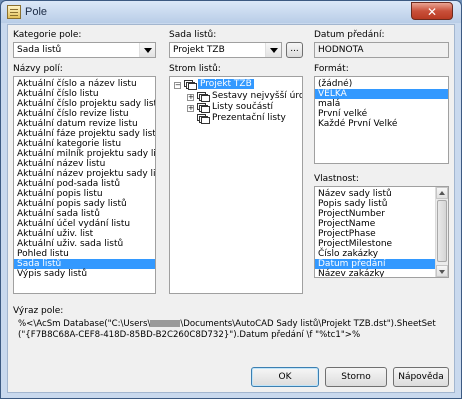 The image size is (462, 399). What do you see at coordinates (331, 69) in the screenshot?
I see `format-label: Formát:` at bounding box center [331, 69].